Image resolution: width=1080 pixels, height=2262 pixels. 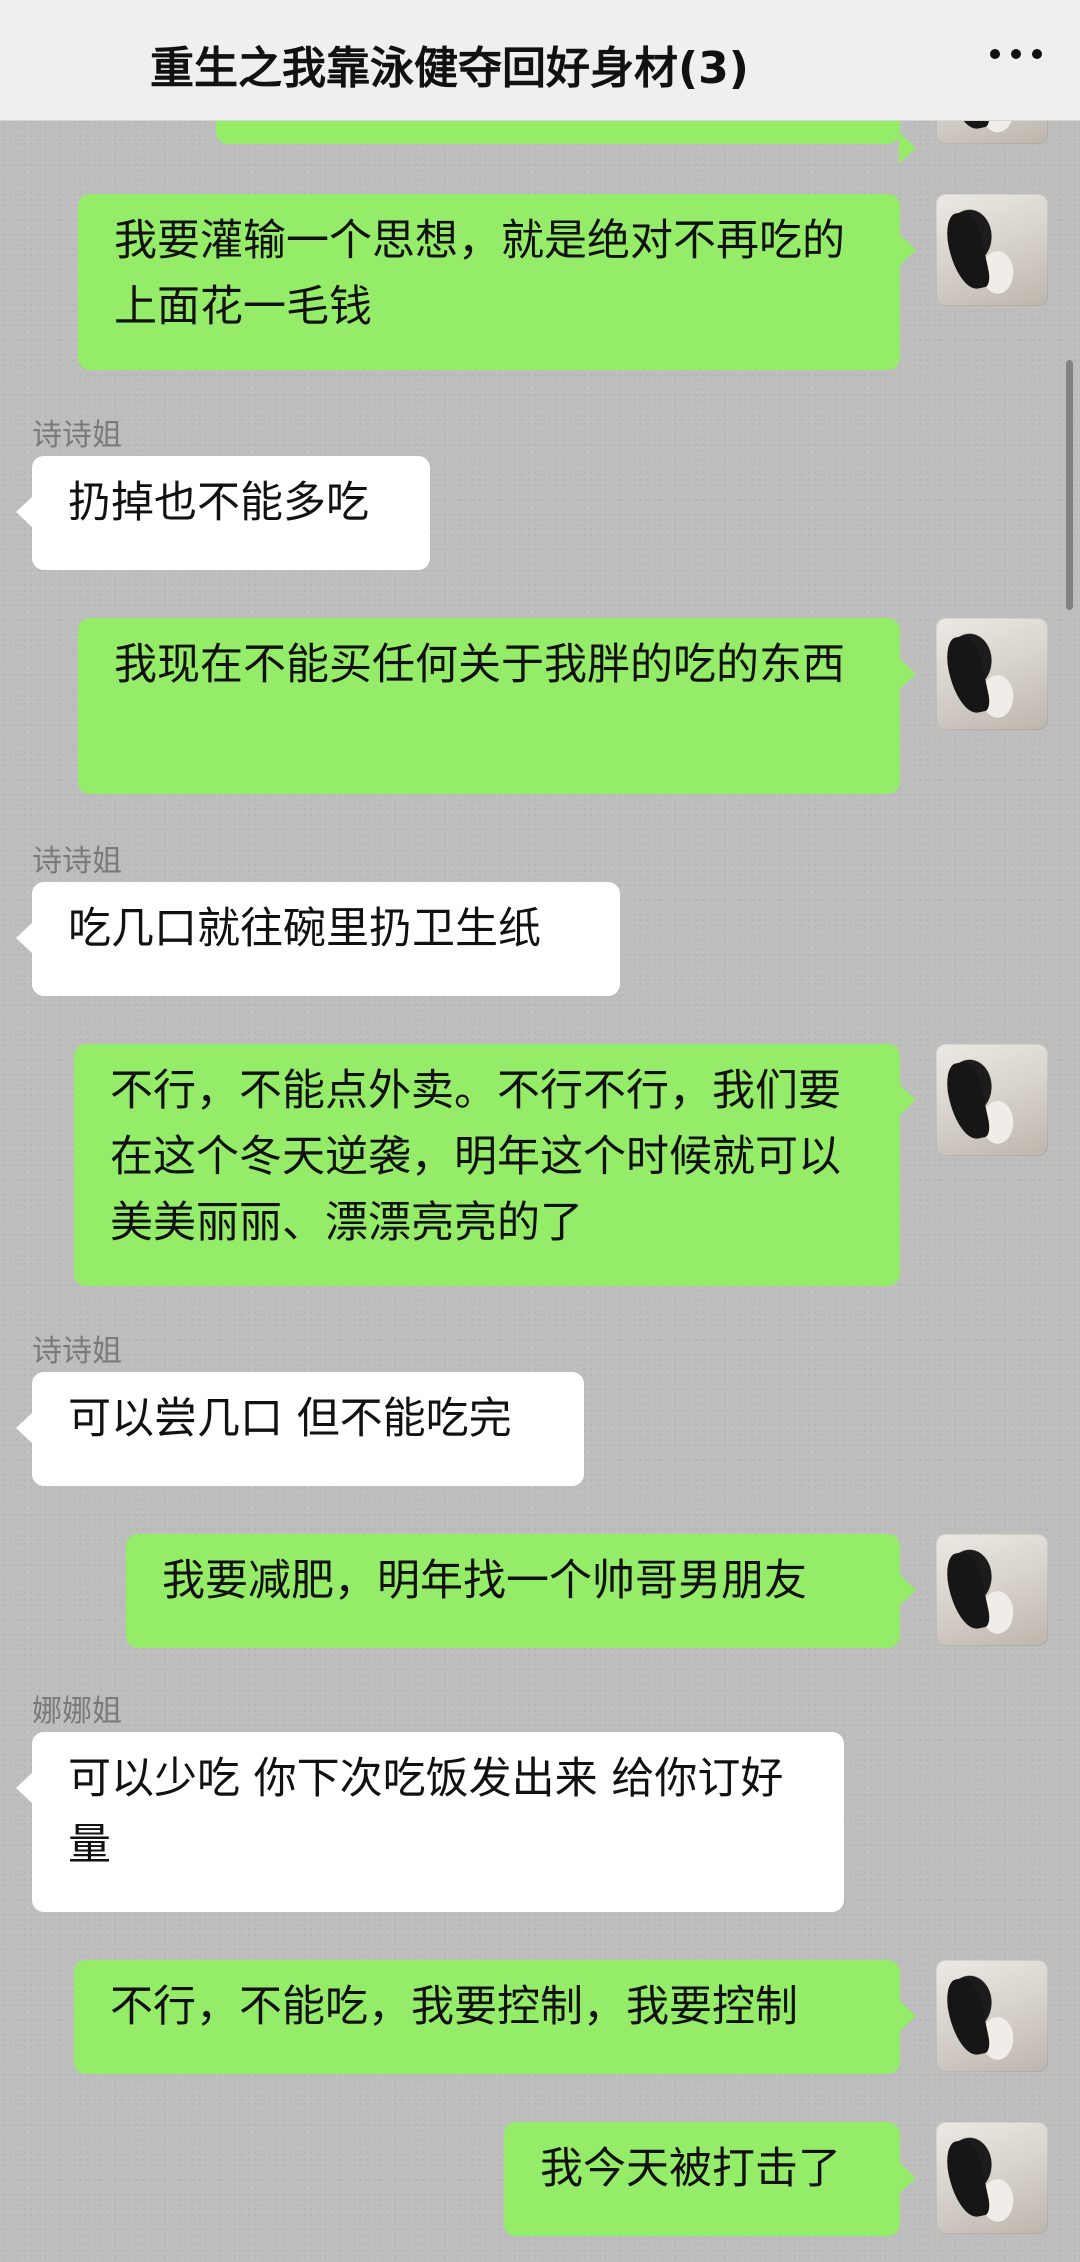 I want to click on message-text: 不行，不能吃，我要控制，我要控制, so click(x=454, y=2007).